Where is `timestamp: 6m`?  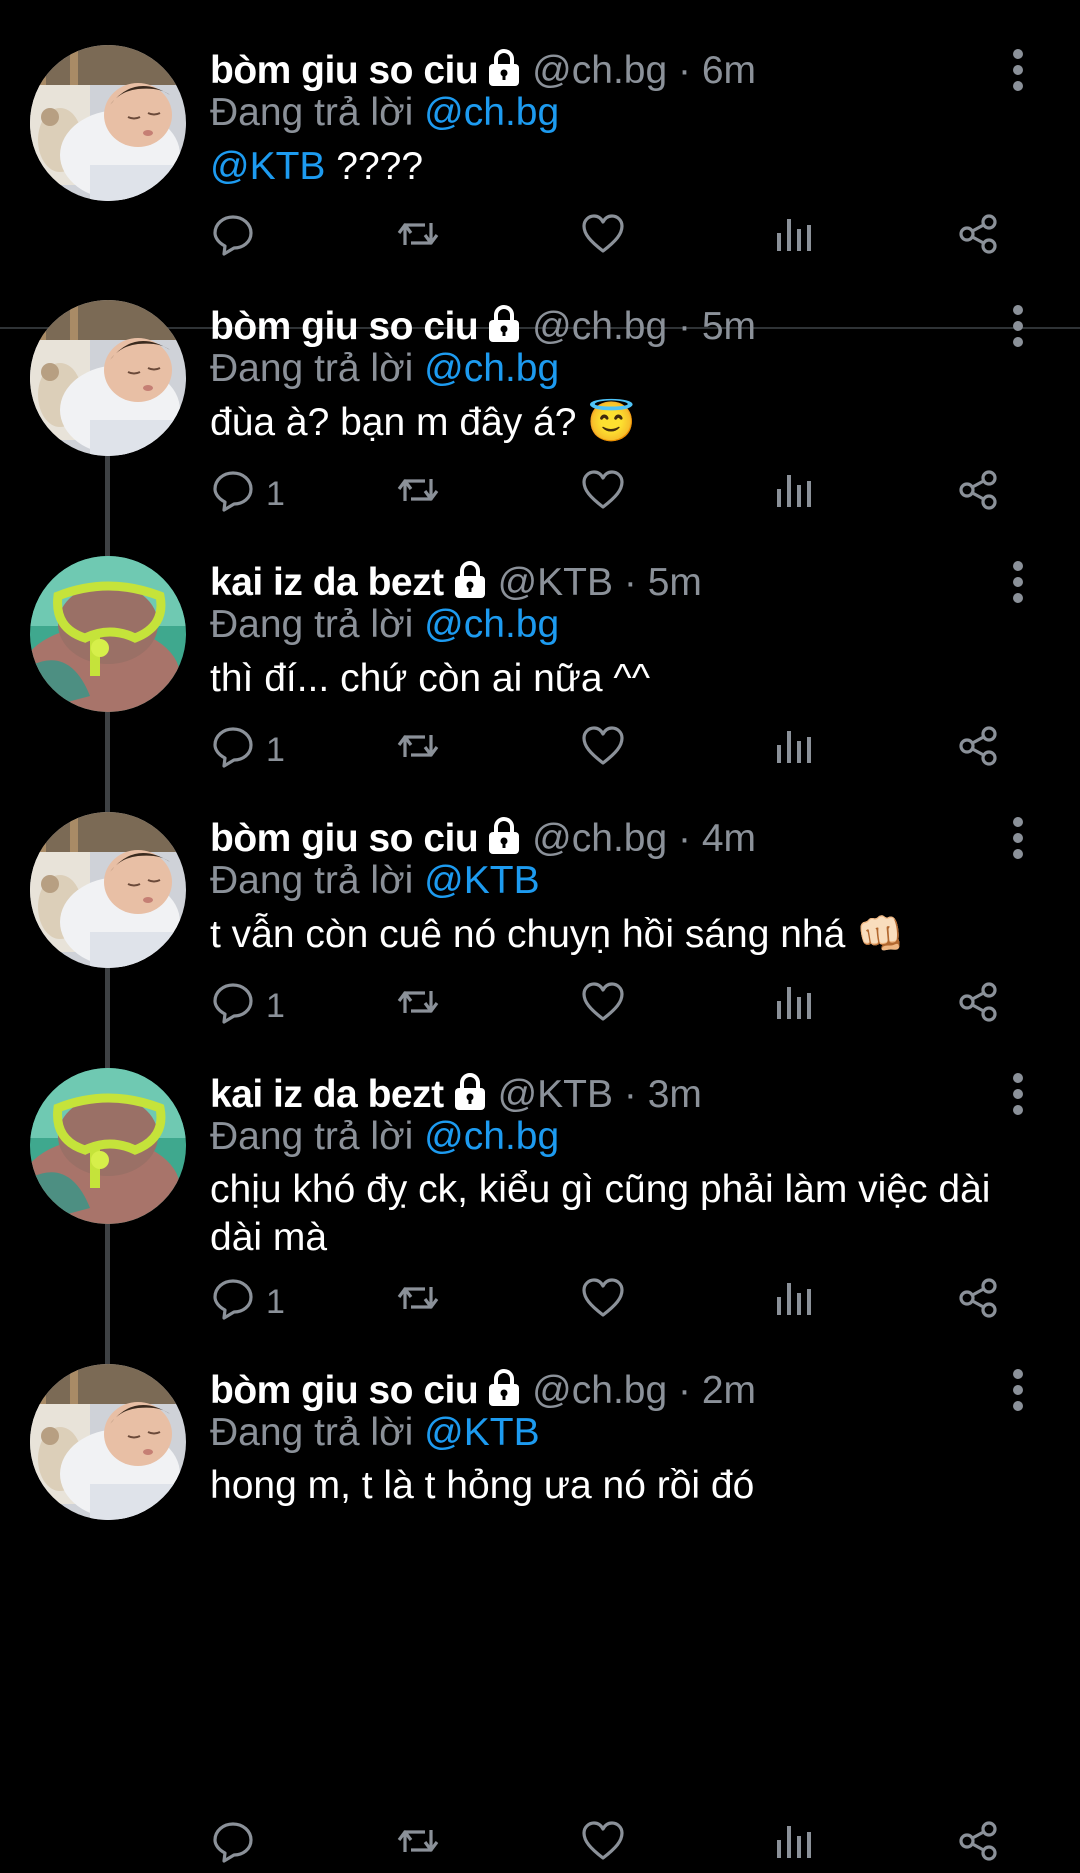 timestamp: 6m is located at coordinates (729, 70).